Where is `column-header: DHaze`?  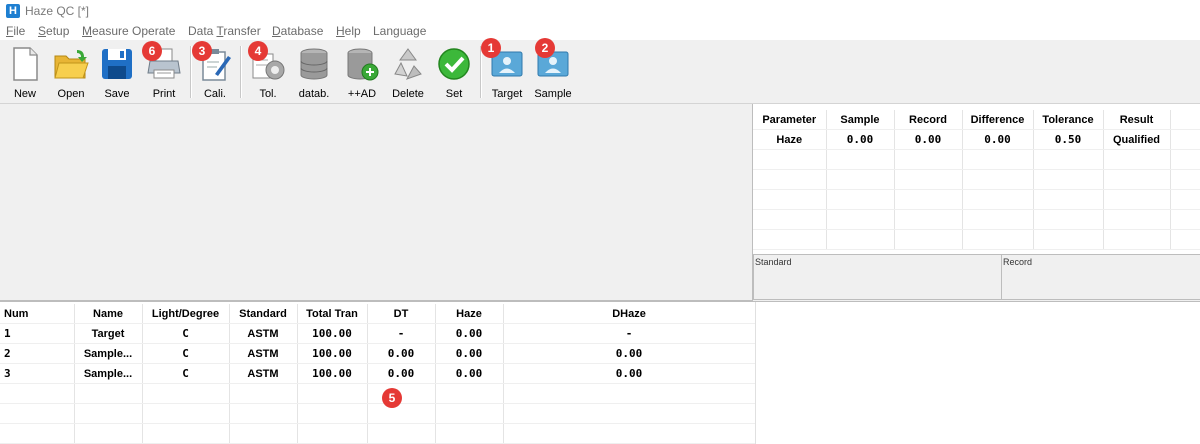 column-header: DHaze is located at coordinates (629, 314).